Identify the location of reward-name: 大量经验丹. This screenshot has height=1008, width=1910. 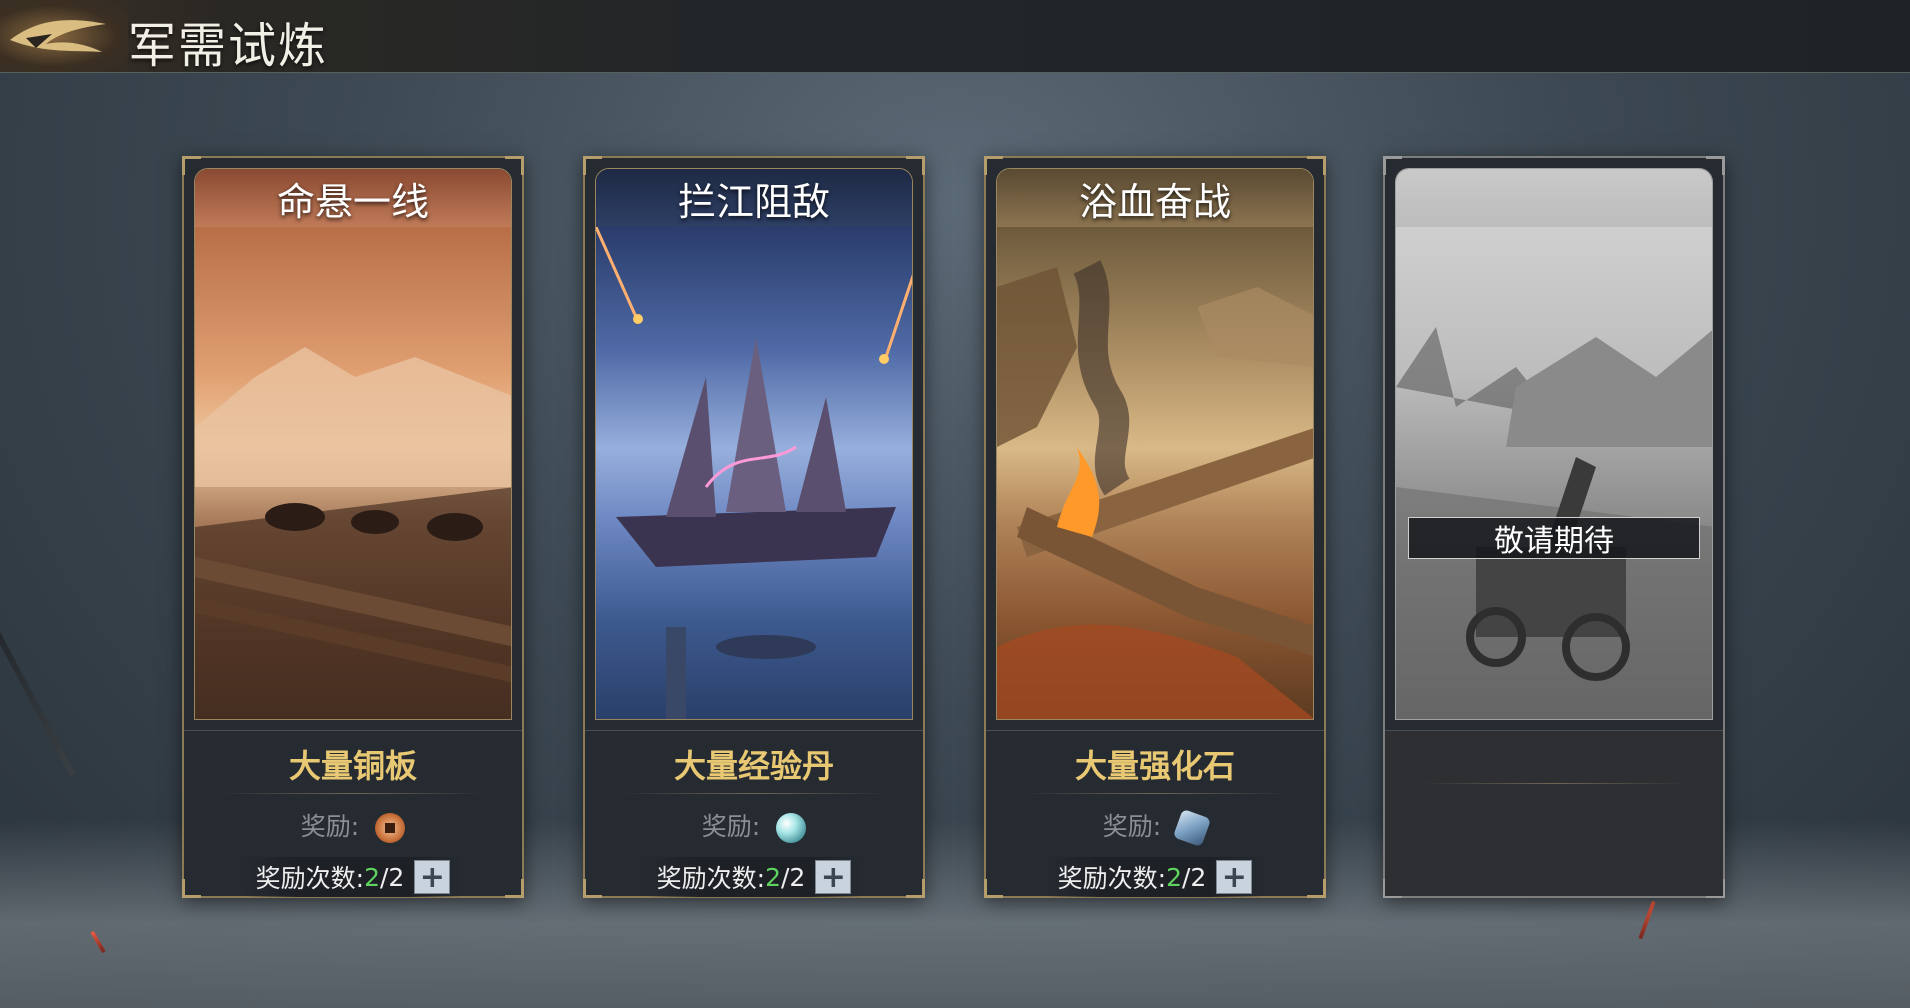
(753, 766).